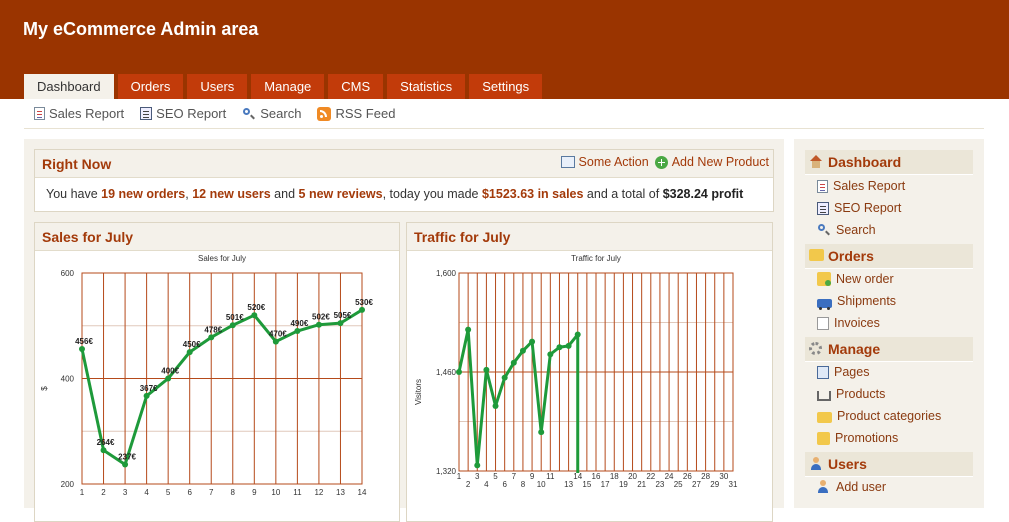 The width and height of the screenshot is (1009, 522). I want to click on report-icon, so click(39, 113).